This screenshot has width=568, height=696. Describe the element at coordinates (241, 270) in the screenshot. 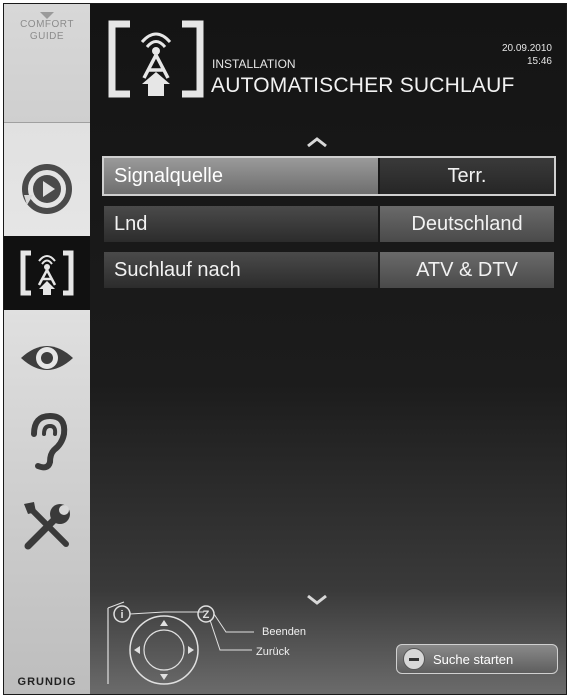

I see `menu-row-label: Suchlauf nach` at that location.